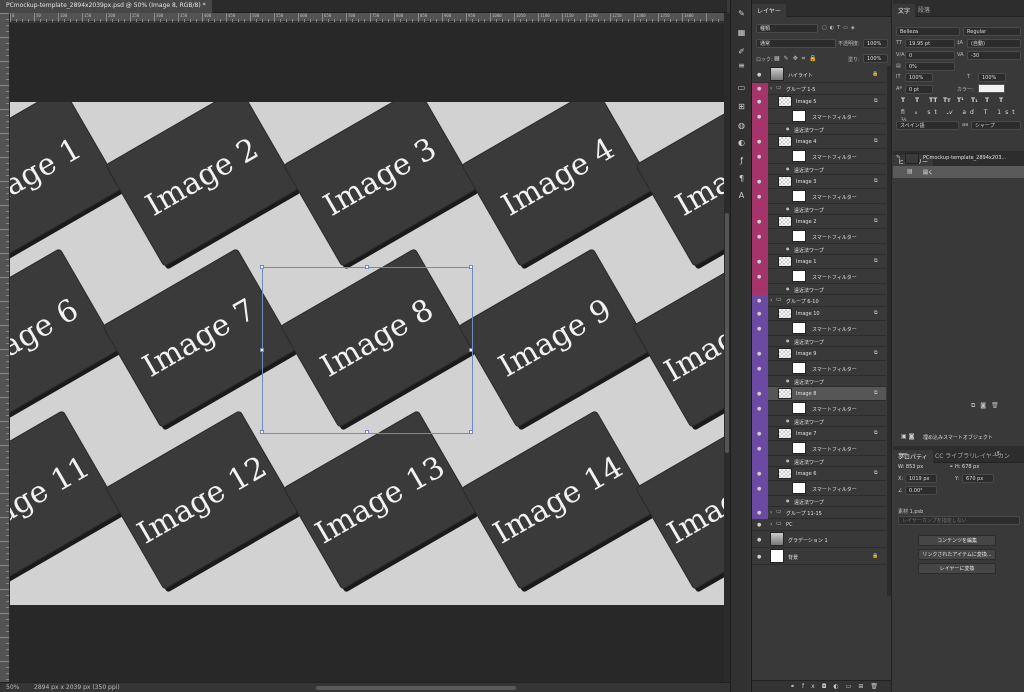  What do you see at coordinates (806, 394) in the screenshot?
I see `layer-name: Image 8` at bounding box center [806, 394].